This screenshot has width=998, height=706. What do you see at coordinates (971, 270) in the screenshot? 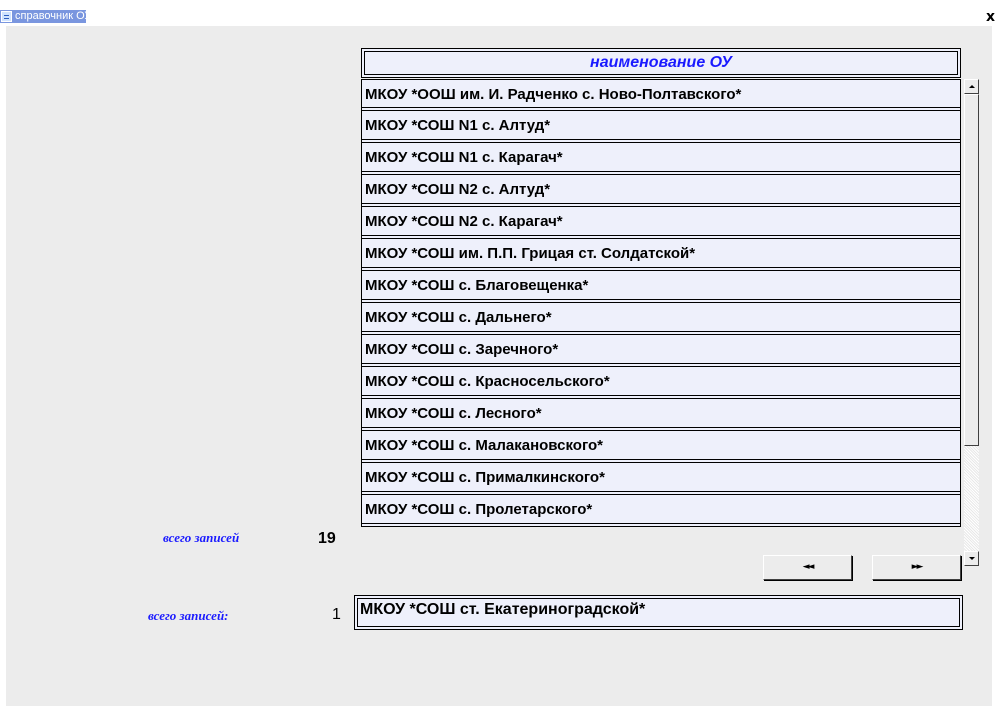
I see `scrollbar-thumb` at bounding box center [971, 270].